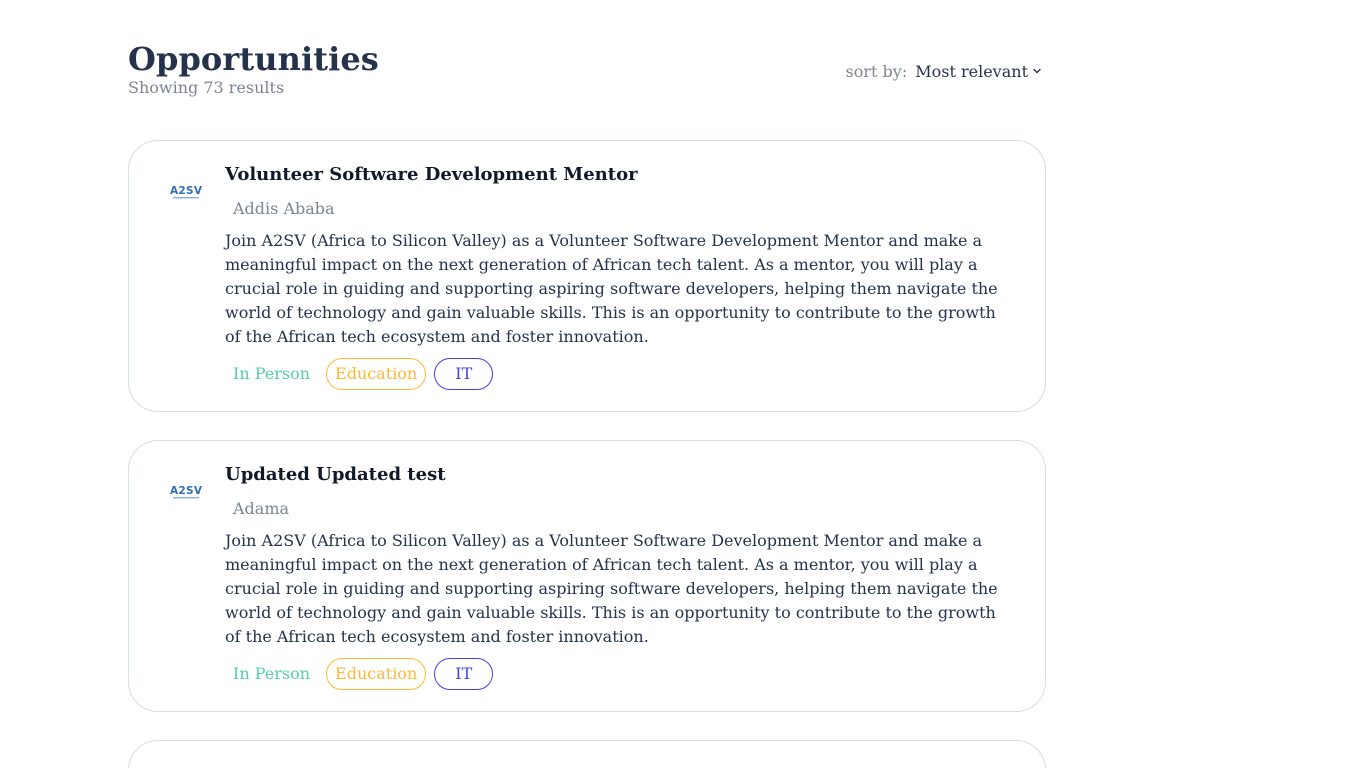 The width and height of the screenshot is (1366, 768). I want to click on sort-dropdown: Most relevant, so click(978, 71).